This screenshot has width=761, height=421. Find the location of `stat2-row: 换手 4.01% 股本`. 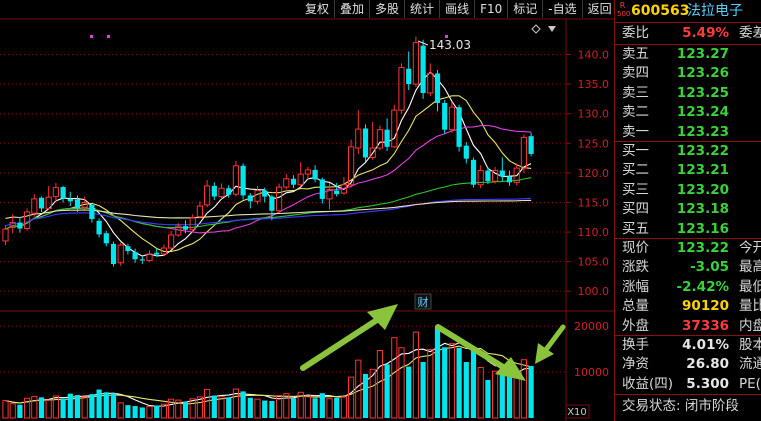

stat2-row: 换手 4.01% 股本 is located at coordinates (688, 345).